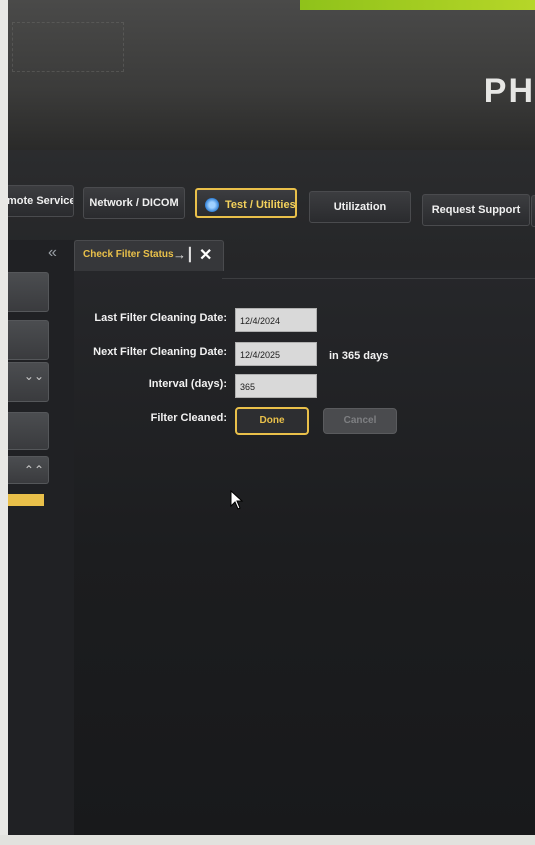 The height and width of the screenshot is (845, 535). What do you see at coordinates (267, 840) in the screenshot?
I see `screen-bottom-frame` at bounding box center [267, 840].